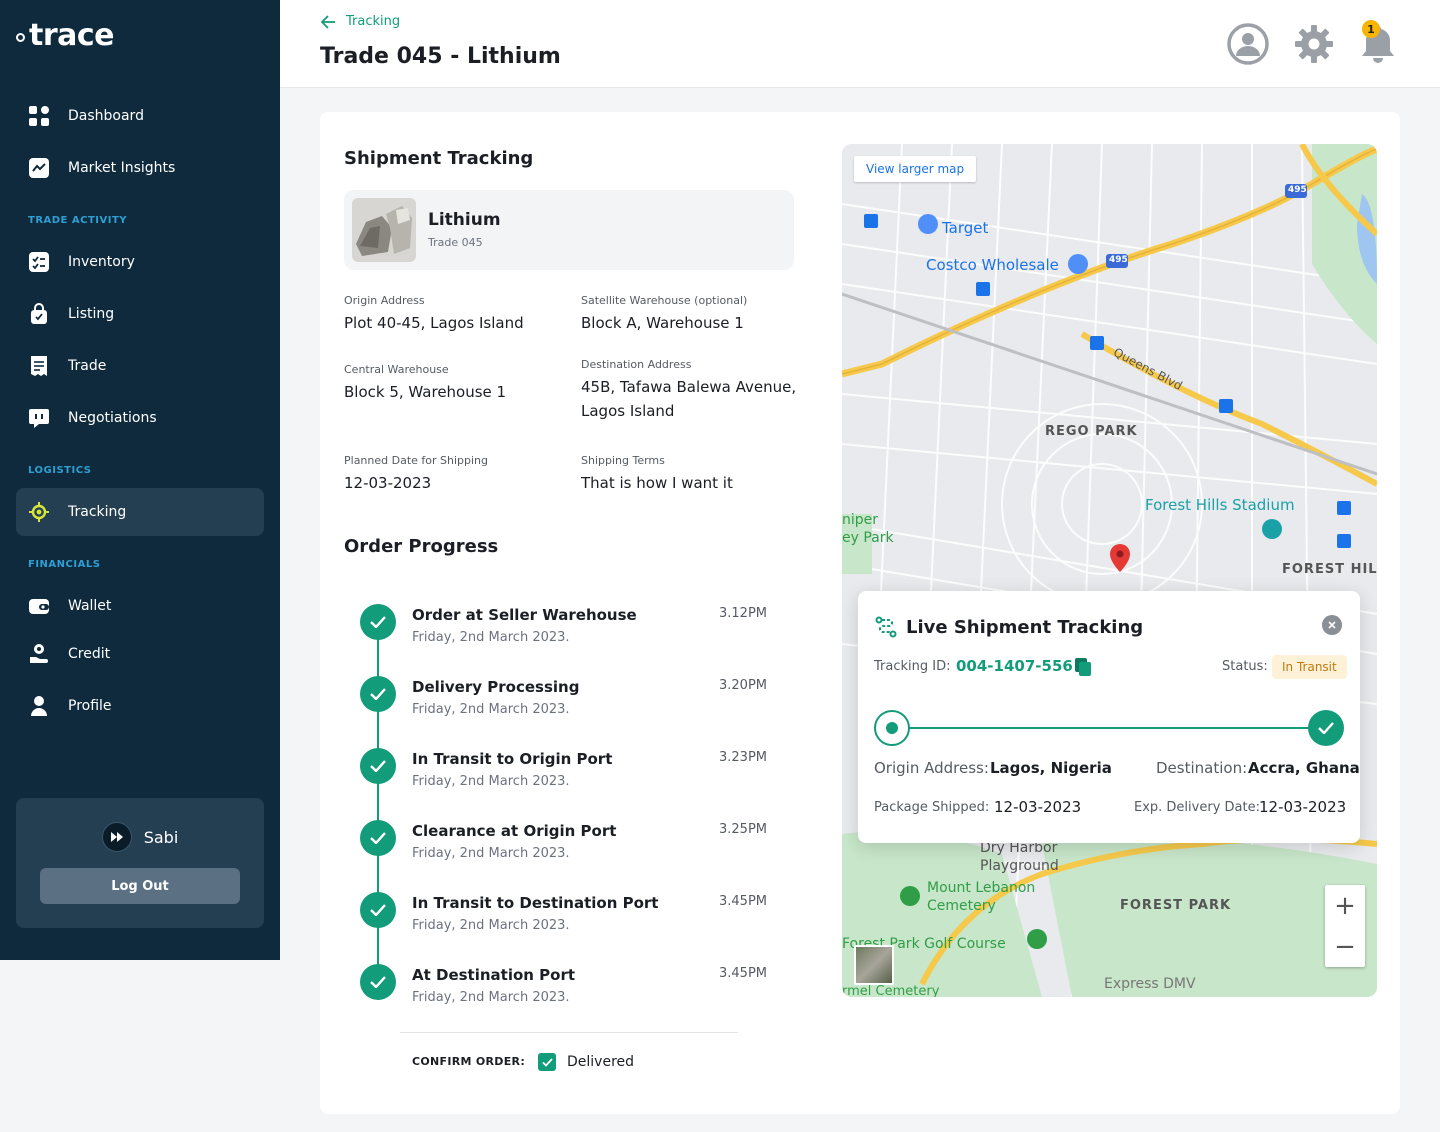 The width and height of the screenshot is (1440, 1132). Describe the element at coordinates (140, 262) in the screenshot. I see `sidebar-item-inventory: Inventory` at that location.